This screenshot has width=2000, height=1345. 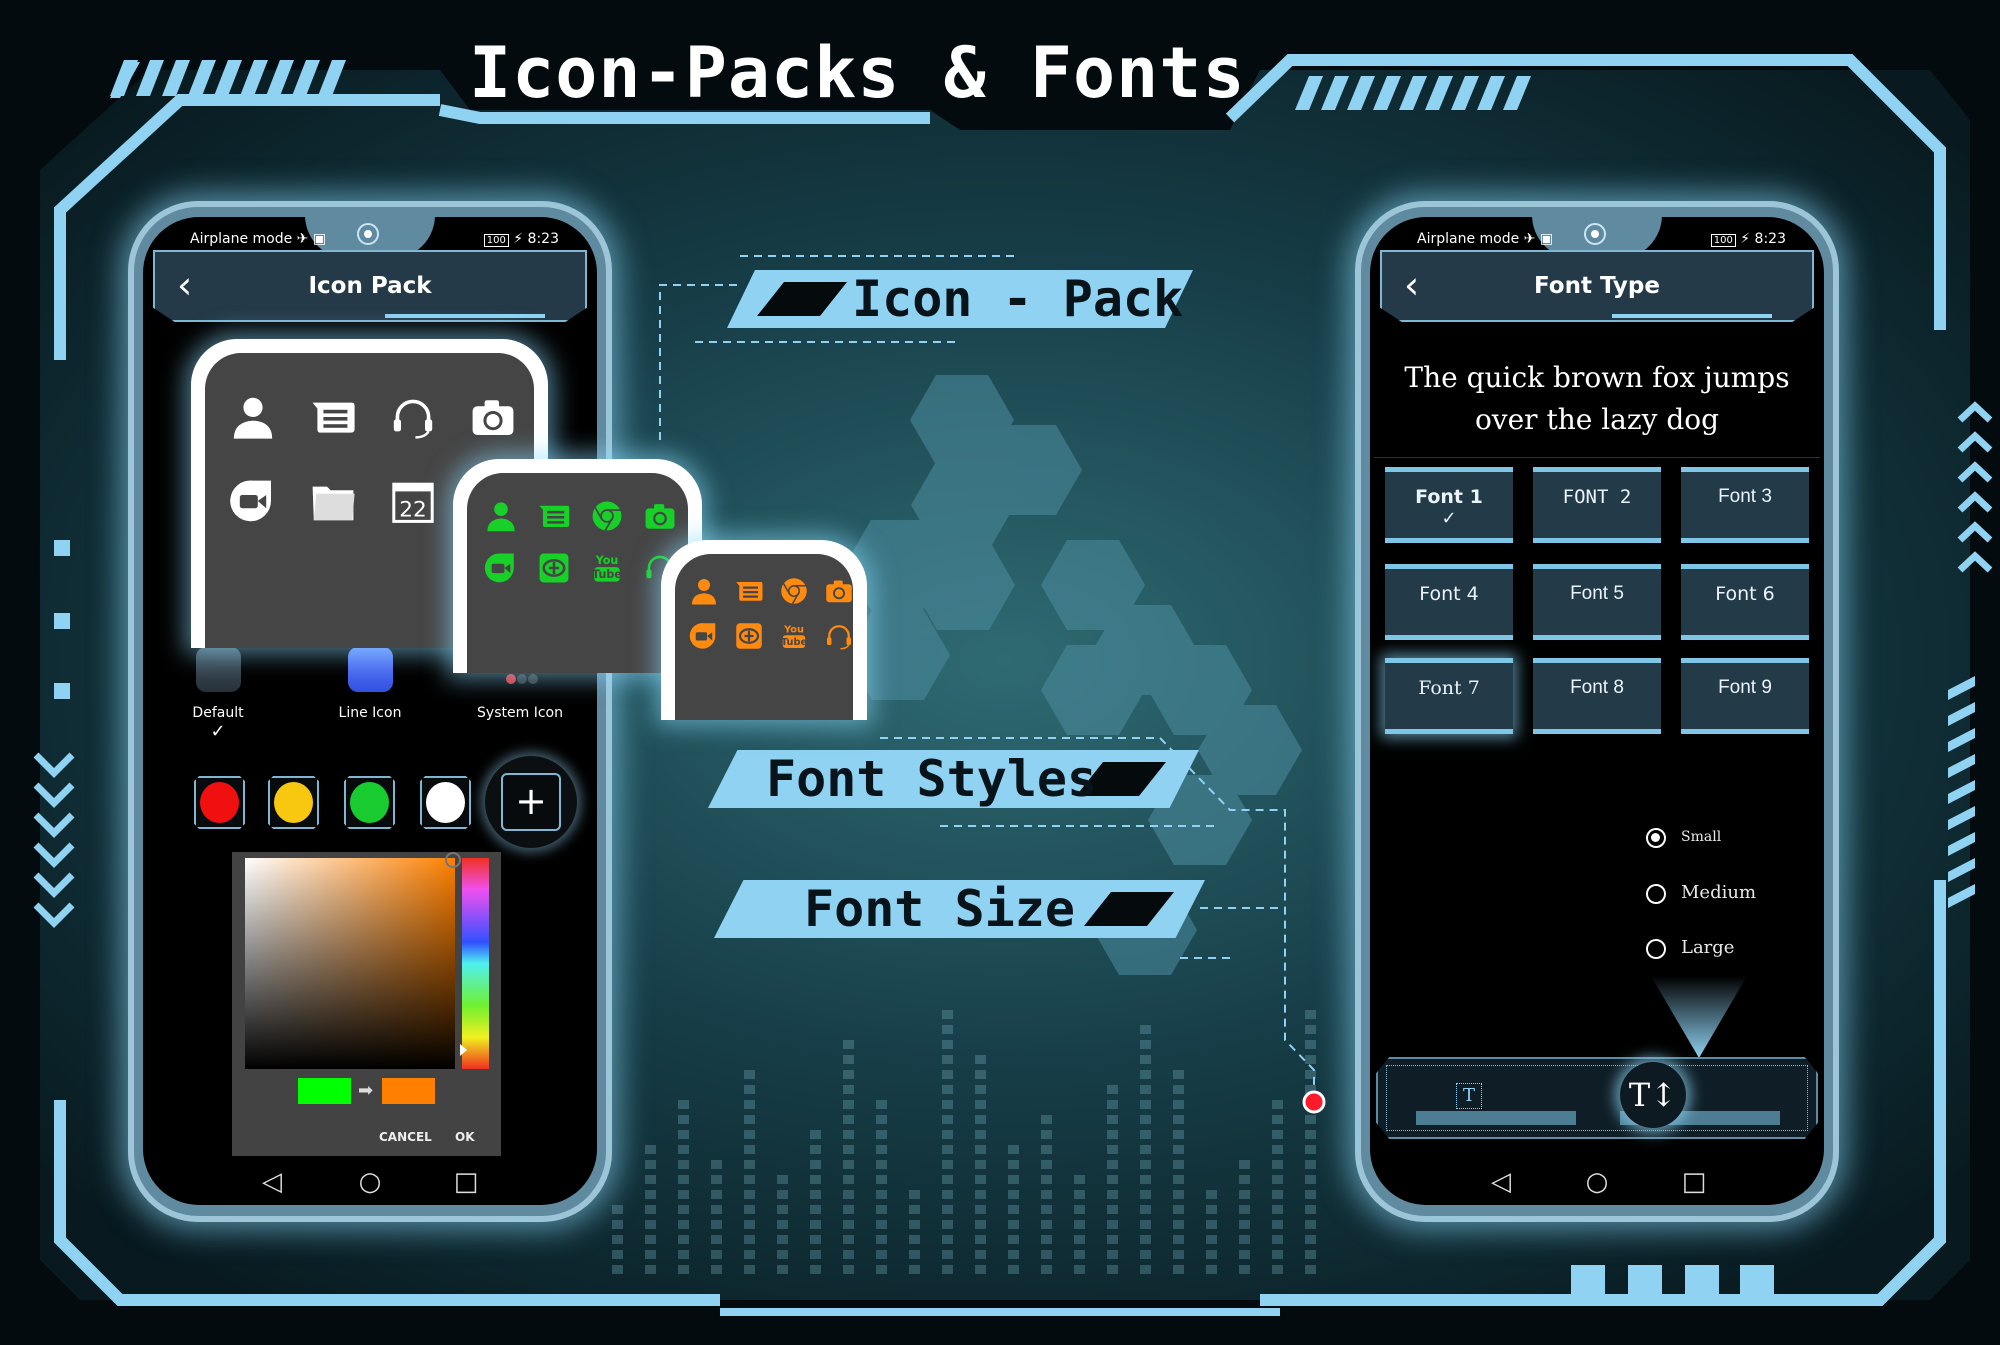 I want to click on battery-level: 100, so click(x=496, y=240).